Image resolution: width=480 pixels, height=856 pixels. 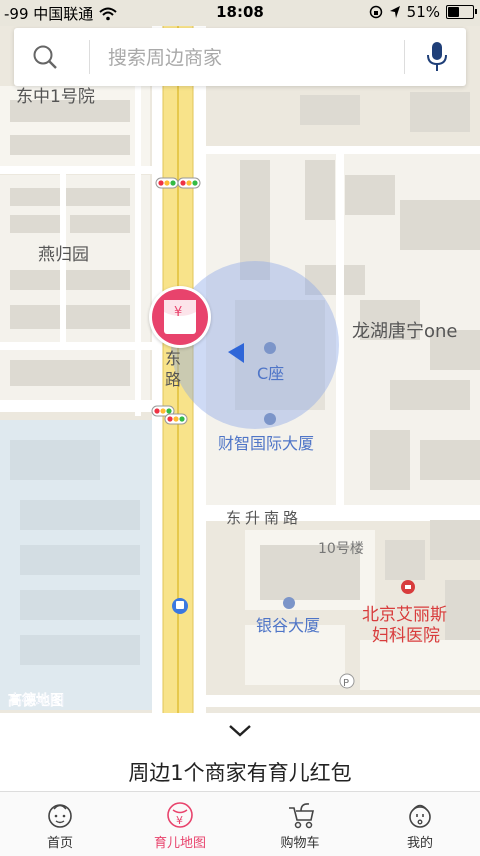 What do you see at coordinates (406, 633) in the screenshot?
I see `poi-label: 妇科医院` at bounding box center [406, 633].